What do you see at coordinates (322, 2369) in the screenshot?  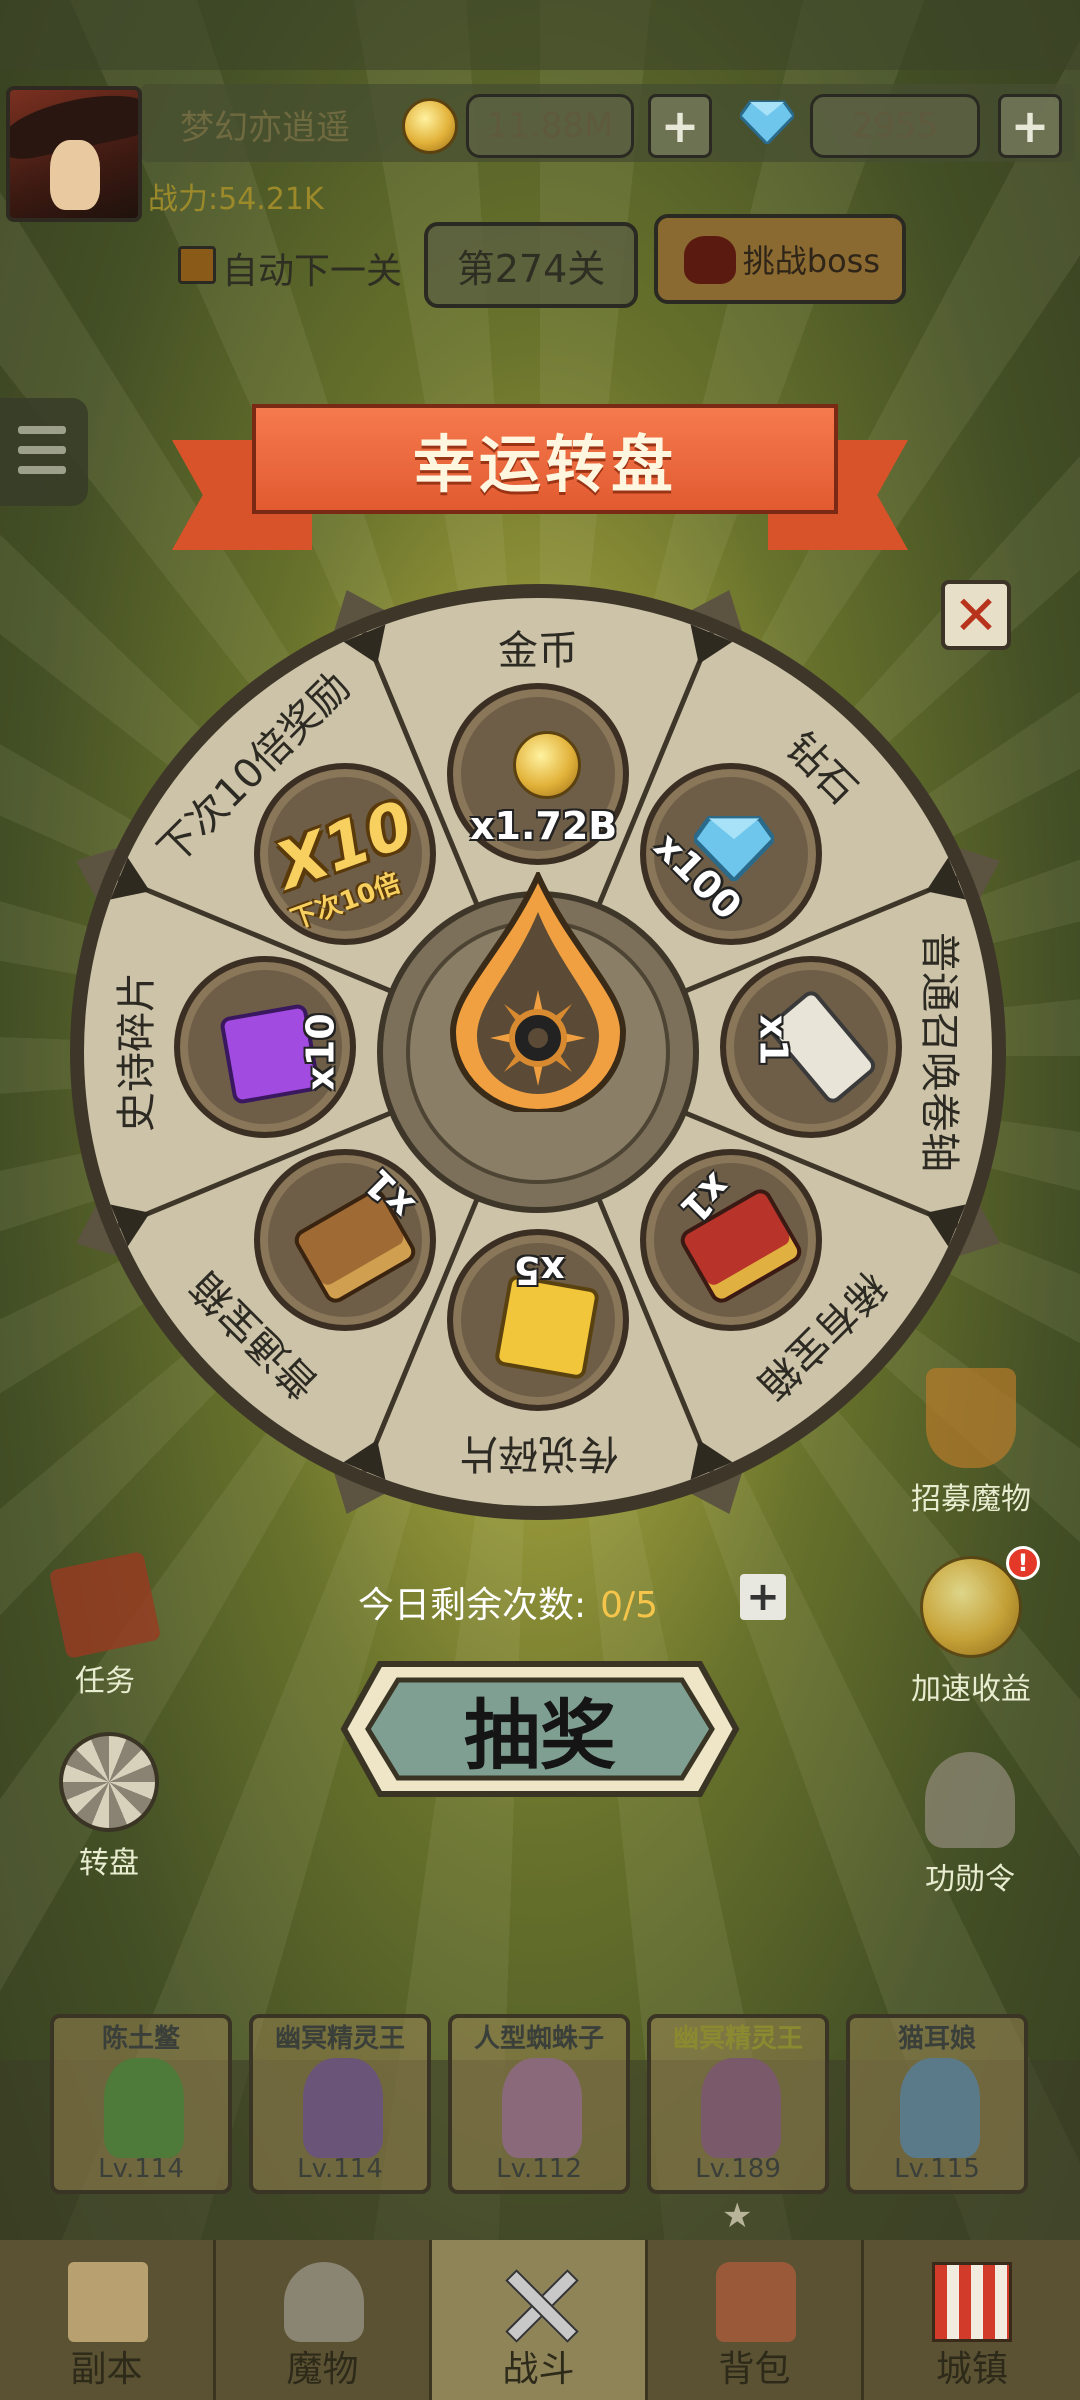 I see `tab-label: 魔物` at bounding box center [322, 2369].